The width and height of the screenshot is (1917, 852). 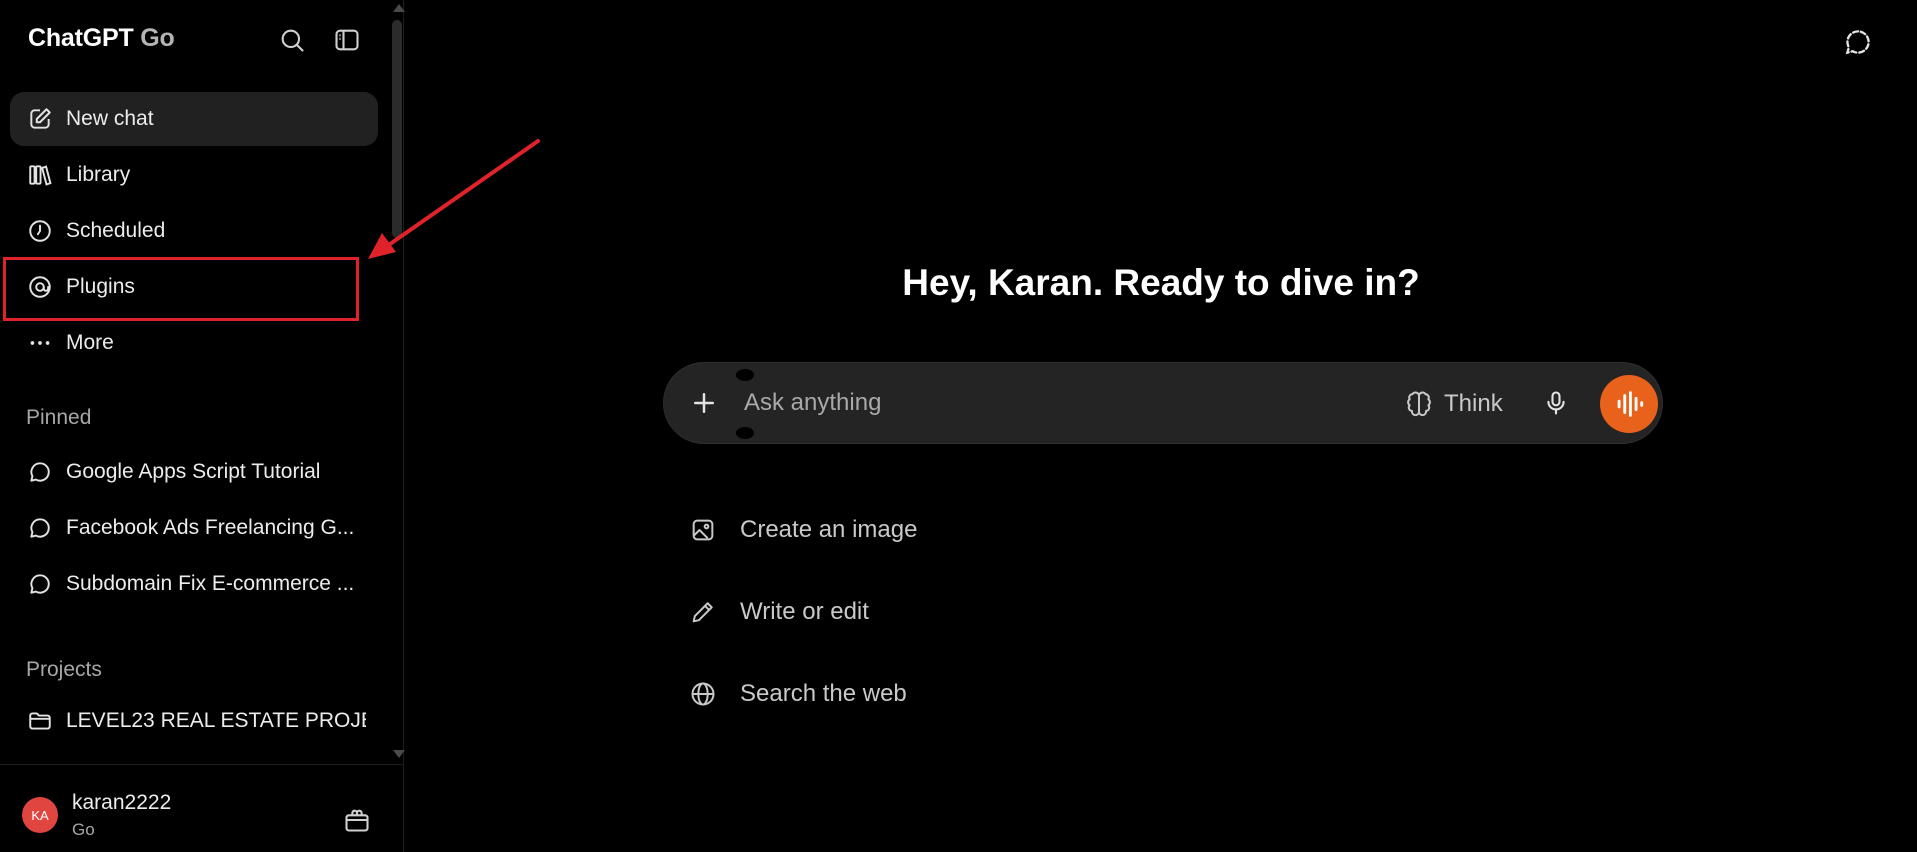 I want to click on plus-icon, so click(x=704, y=403).